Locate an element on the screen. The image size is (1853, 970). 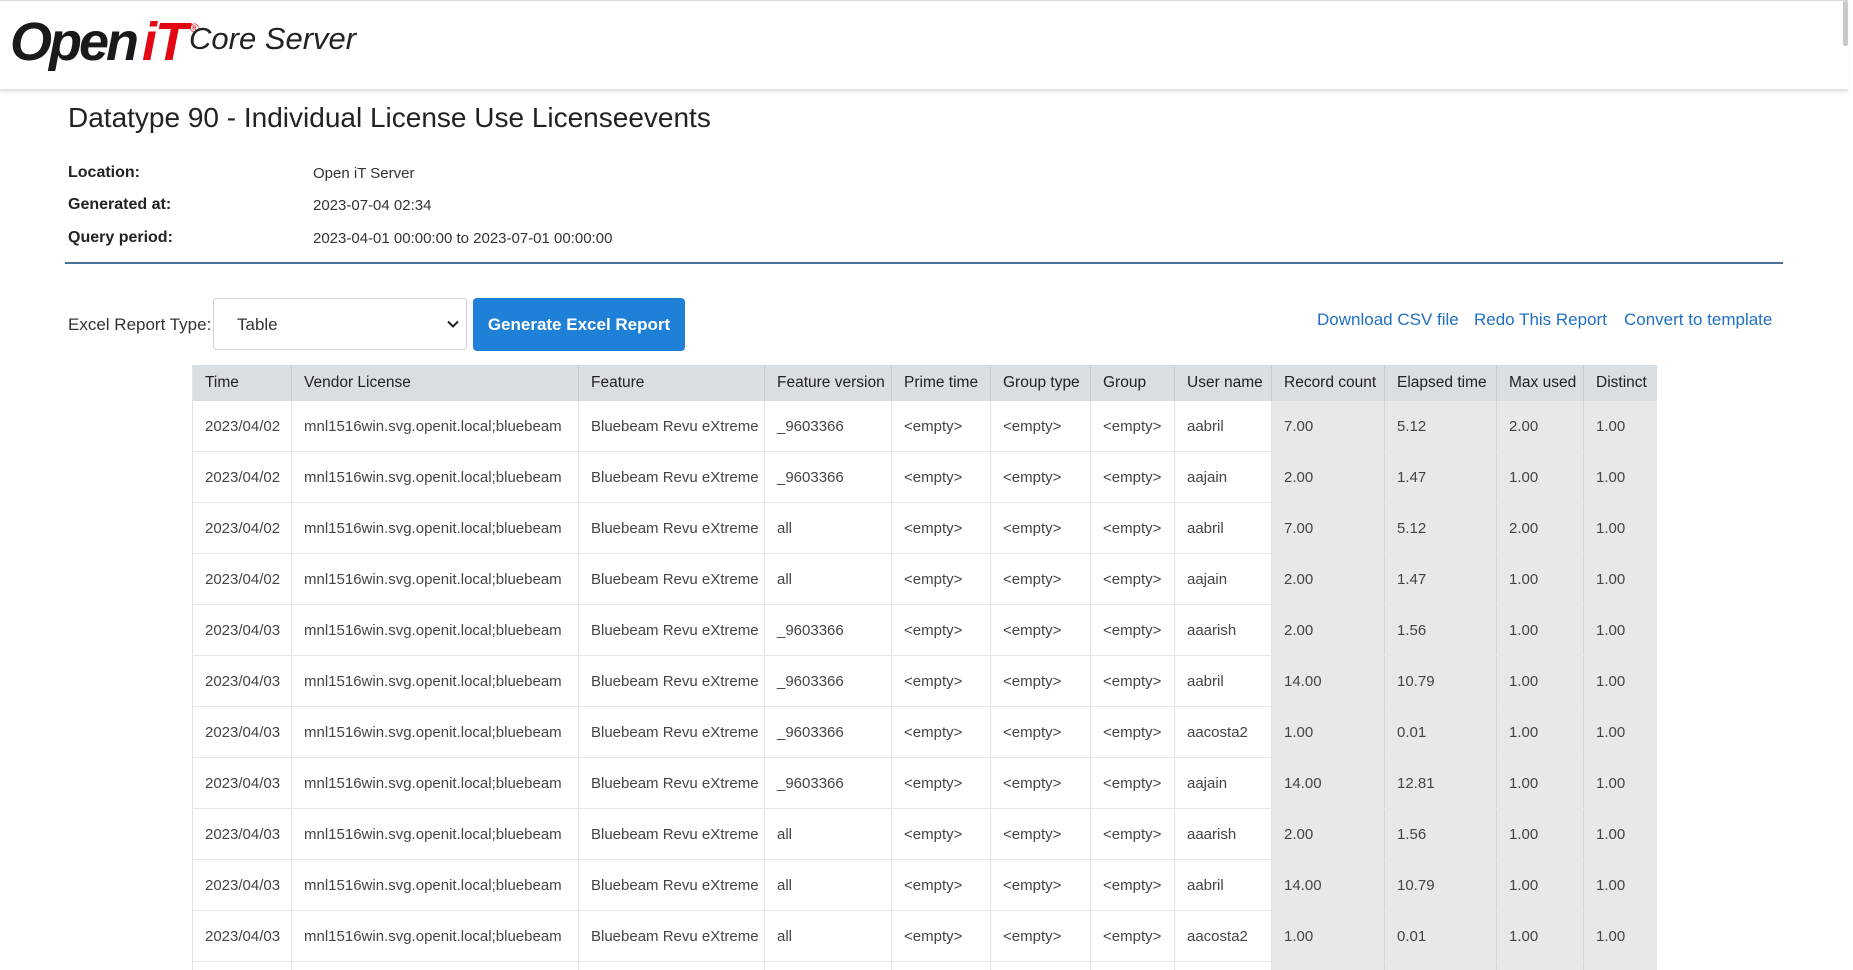
redo-report-link: Redo This Report is located at coordinates (1540, 320).